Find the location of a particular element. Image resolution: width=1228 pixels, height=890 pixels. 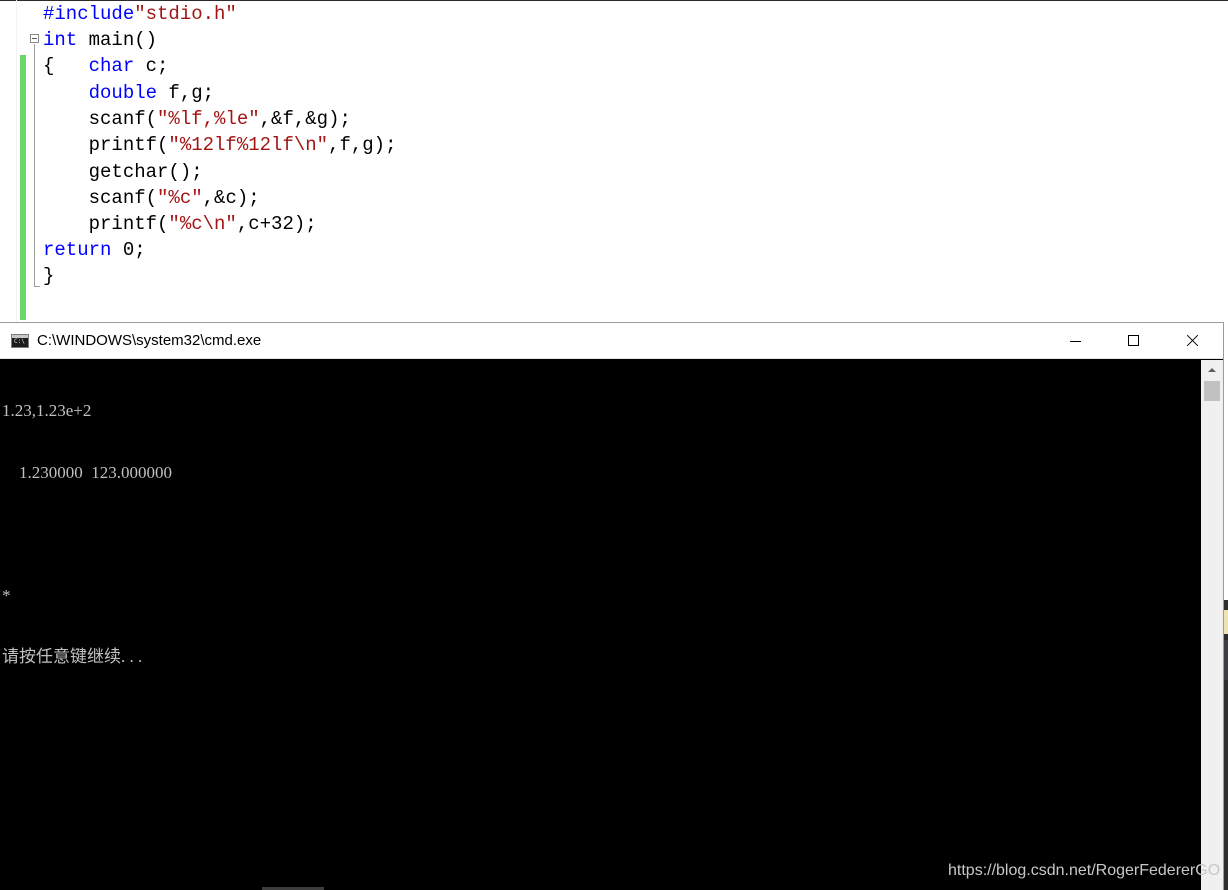

scroll-up-arrow-icon is located at coordinates (1212, 370).